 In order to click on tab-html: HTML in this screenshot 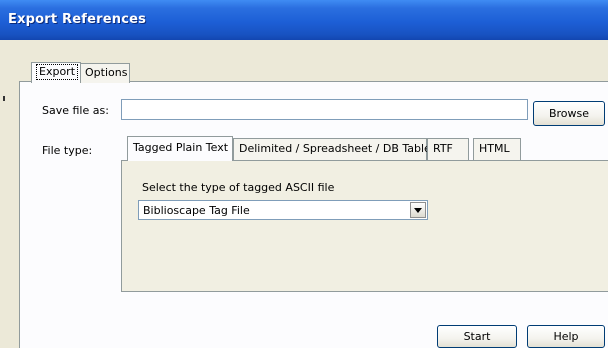, I will do `click(497, 149)`.